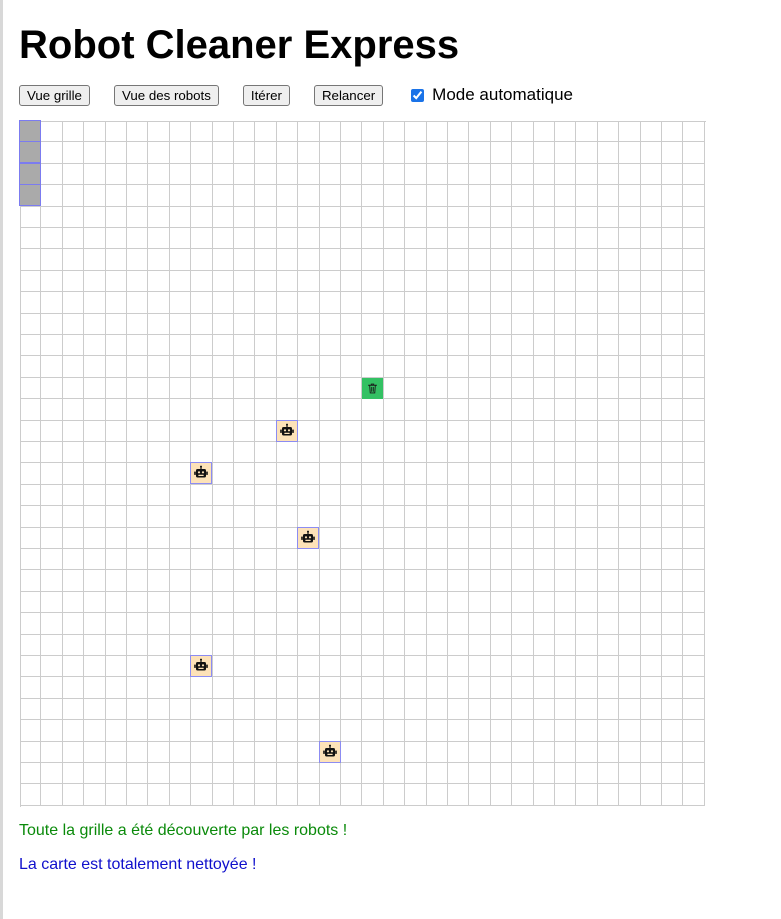 The height and width of the screenshot is (919, 781). I want to click on grid-view-button: Vue grille, so click(54, 95).